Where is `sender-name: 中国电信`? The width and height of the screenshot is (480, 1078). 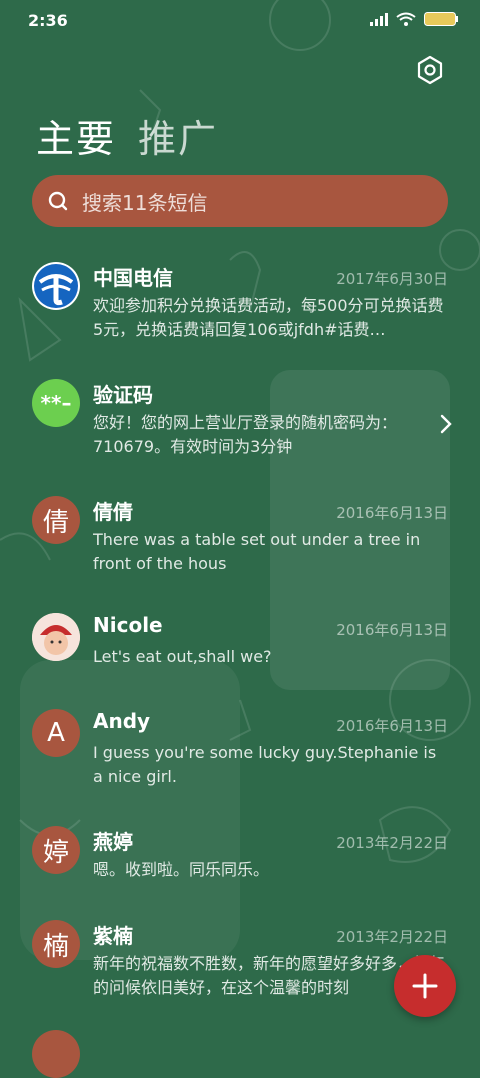 sender-name: 中国电信 is located at coordinates (133, 278).